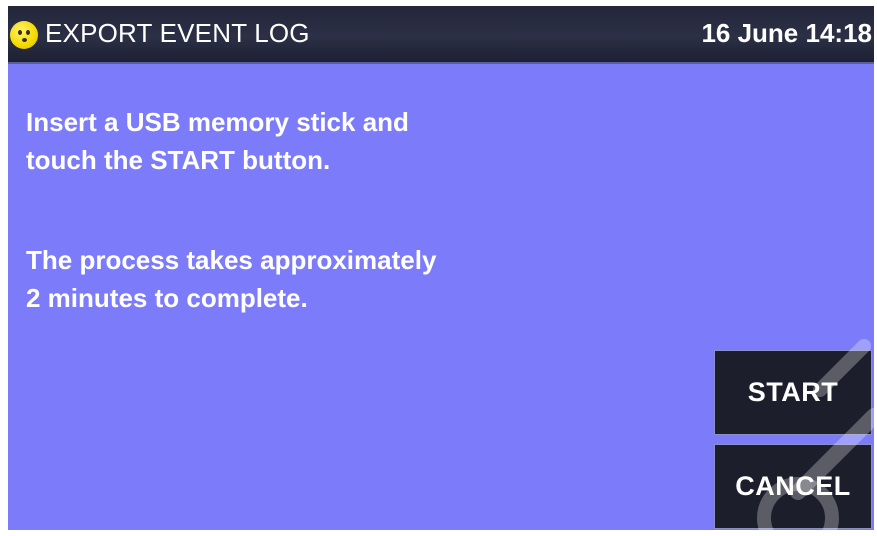 Image resolution: width=877 pixels, height=536 pixels. What do you see at coordinates (24, 35) in the screenshot?
I see `smiley-face-icon` at bounding box center [24, 35].